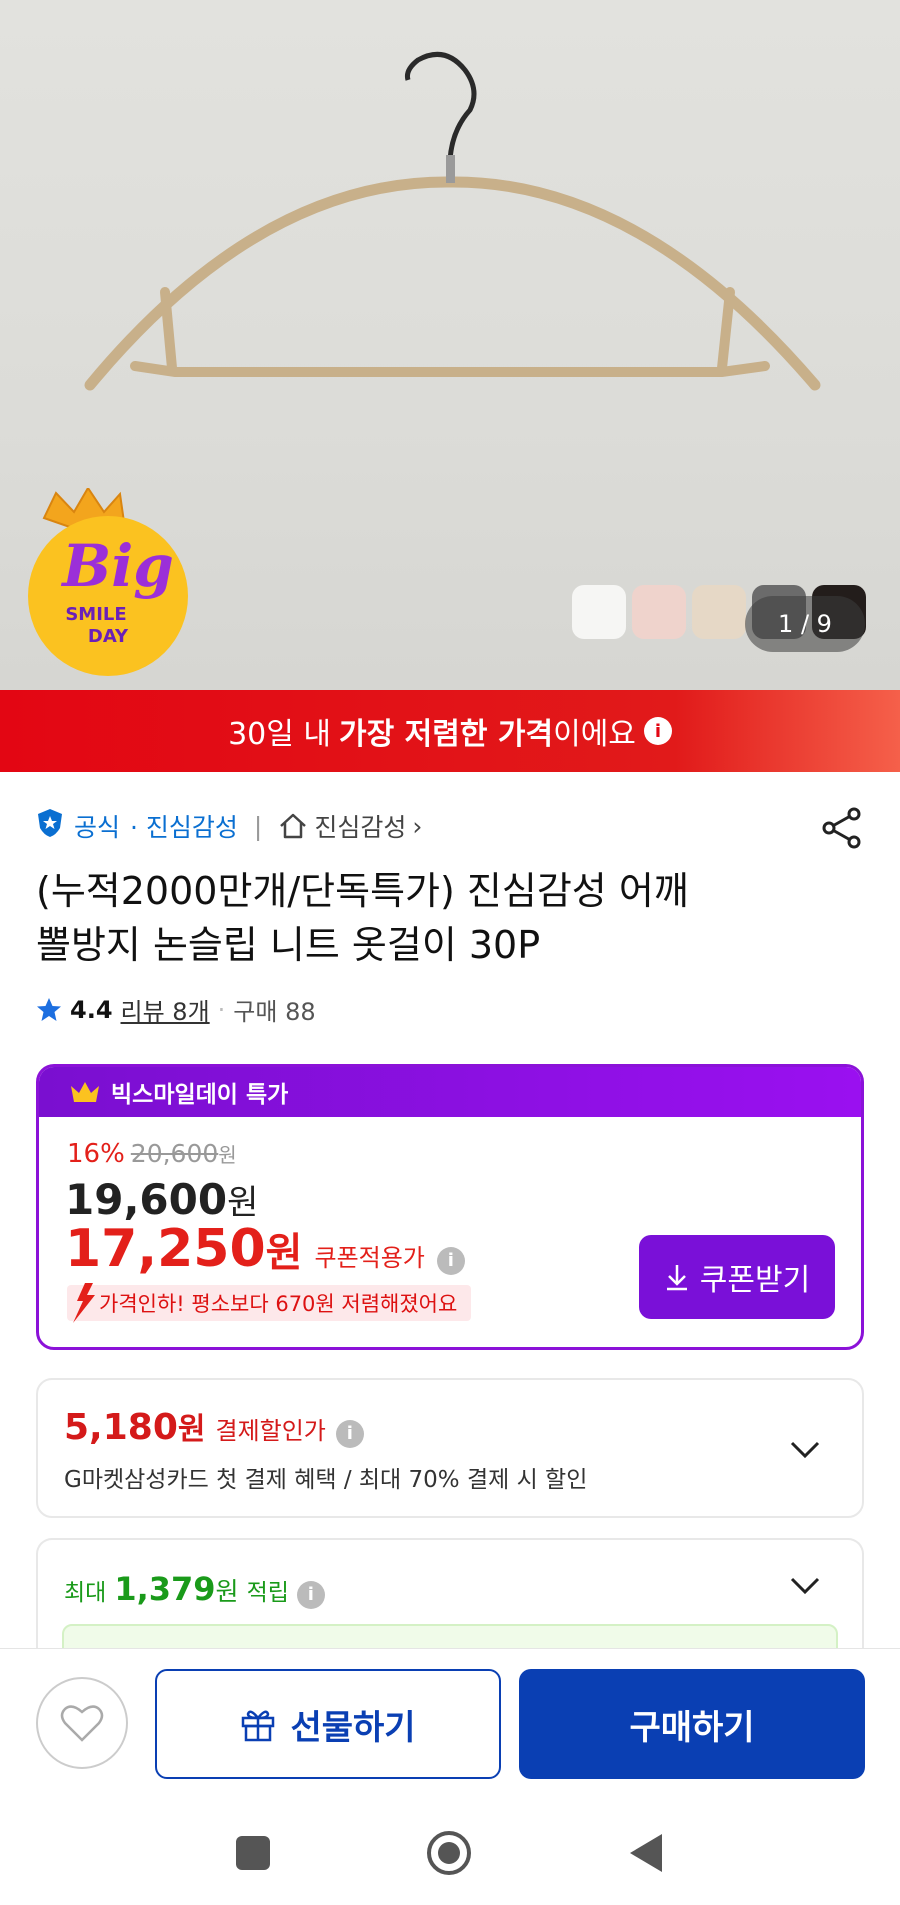 This screenshot has width=900, height=1905. I want to click on sale-price-won: 원, so click(243, 1203).